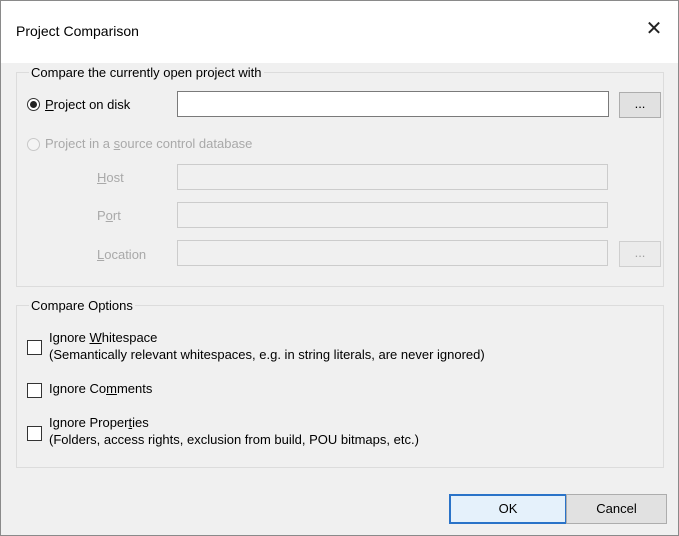 This screenshot has height=536, width=679. What do you see at coordinates (134, 388) in the screenshot?
I see `label-part: ments` at bounding box center [134, 388].